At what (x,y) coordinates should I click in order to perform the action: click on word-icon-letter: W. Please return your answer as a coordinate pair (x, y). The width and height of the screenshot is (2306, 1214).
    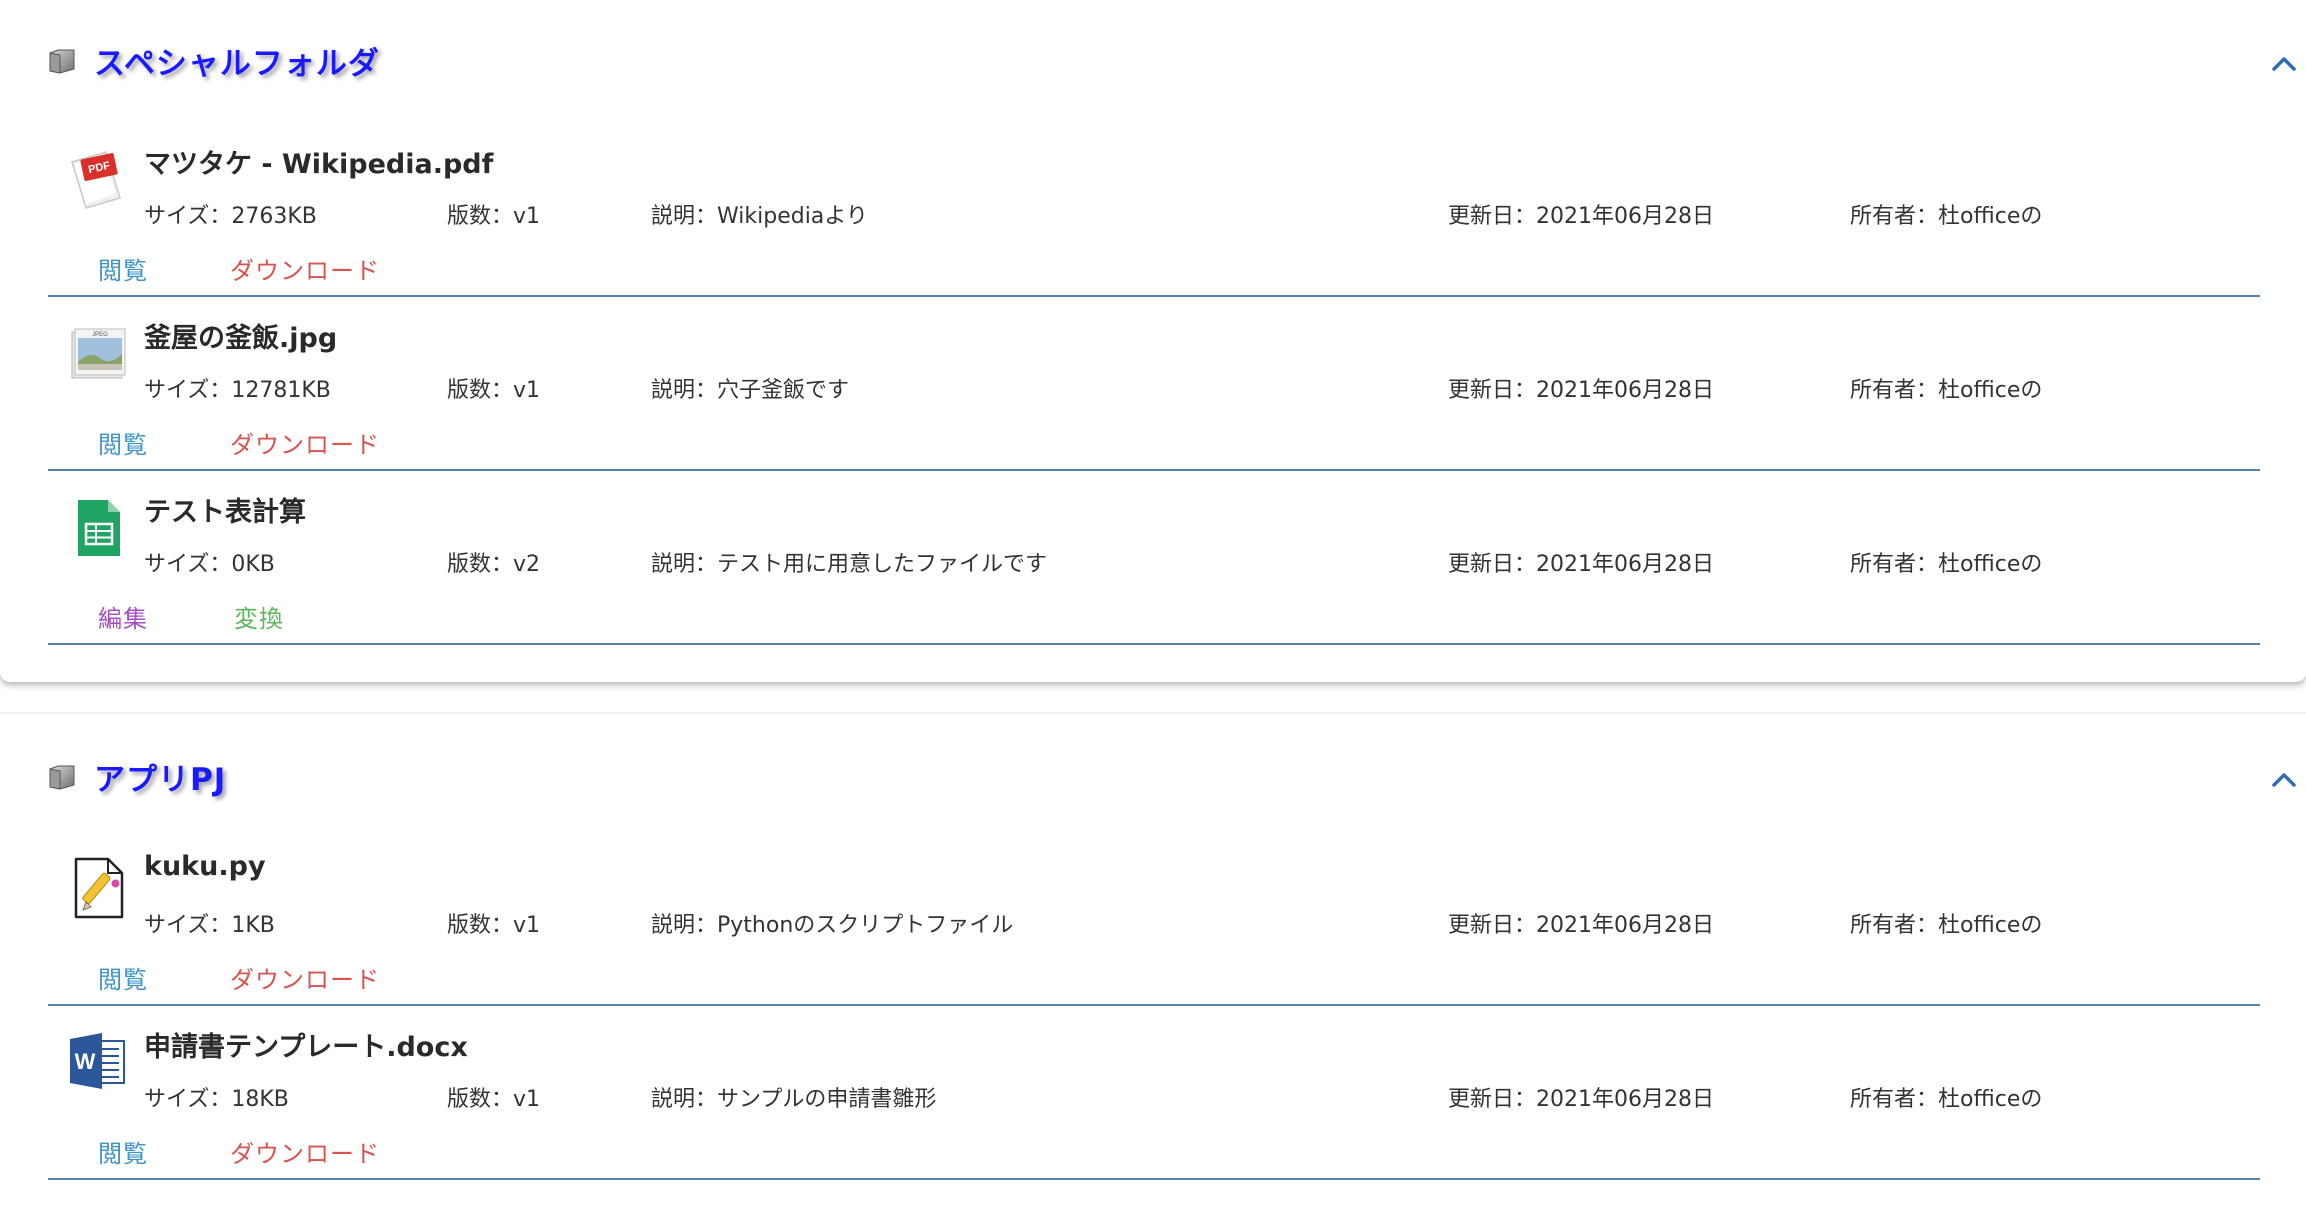
    Looking at the image, I should click on (85, 1061).